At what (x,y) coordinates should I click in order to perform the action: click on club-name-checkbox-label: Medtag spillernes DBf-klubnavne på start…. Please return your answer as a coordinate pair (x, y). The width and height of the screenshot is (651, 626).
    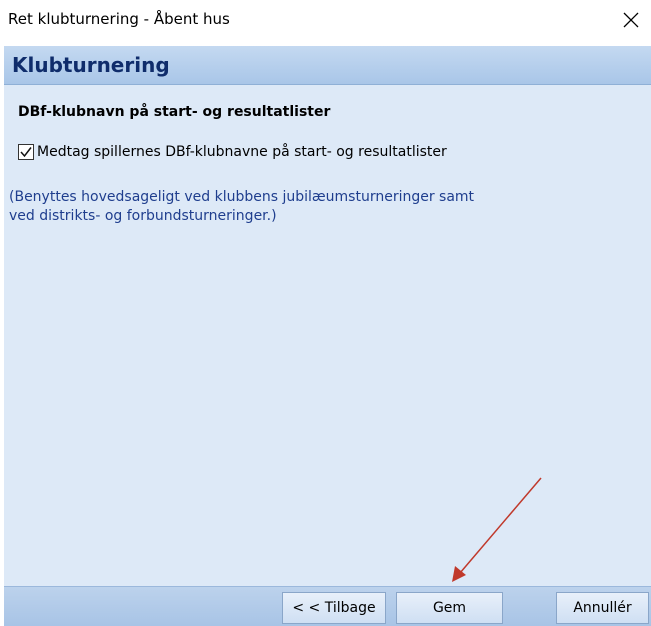
    Looking at the image, I should click on (242, 152).